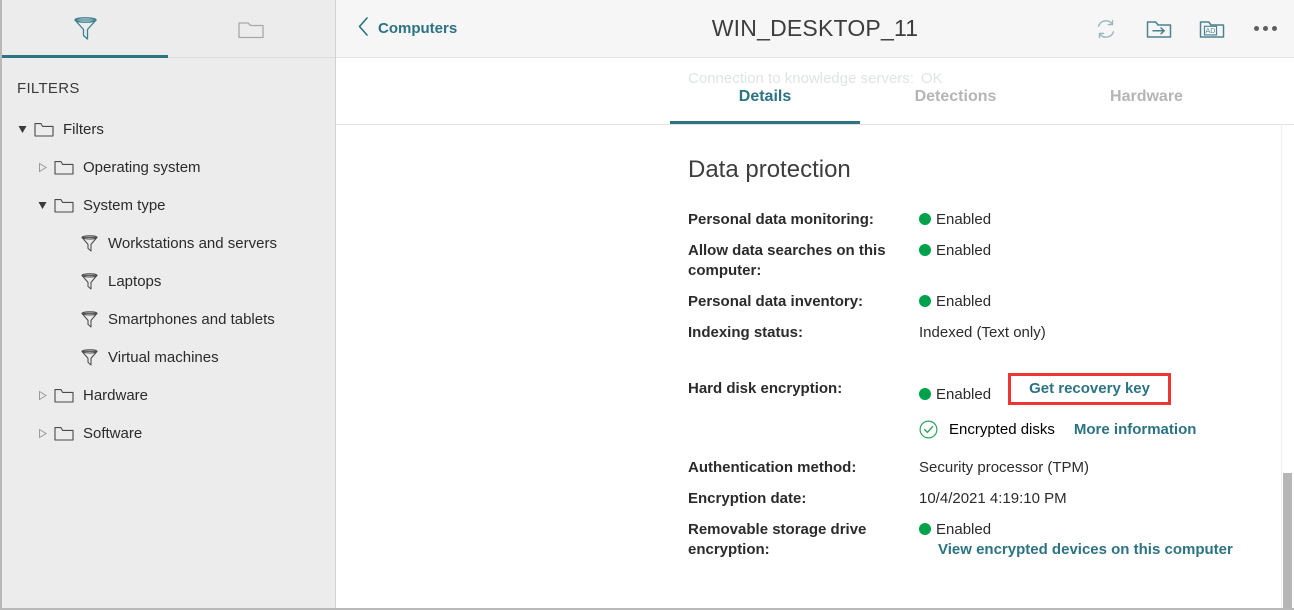 The image size is (1294, 610). I want to click on detail-row-value-wrap: Indexed (Text only), so click(982, 333).